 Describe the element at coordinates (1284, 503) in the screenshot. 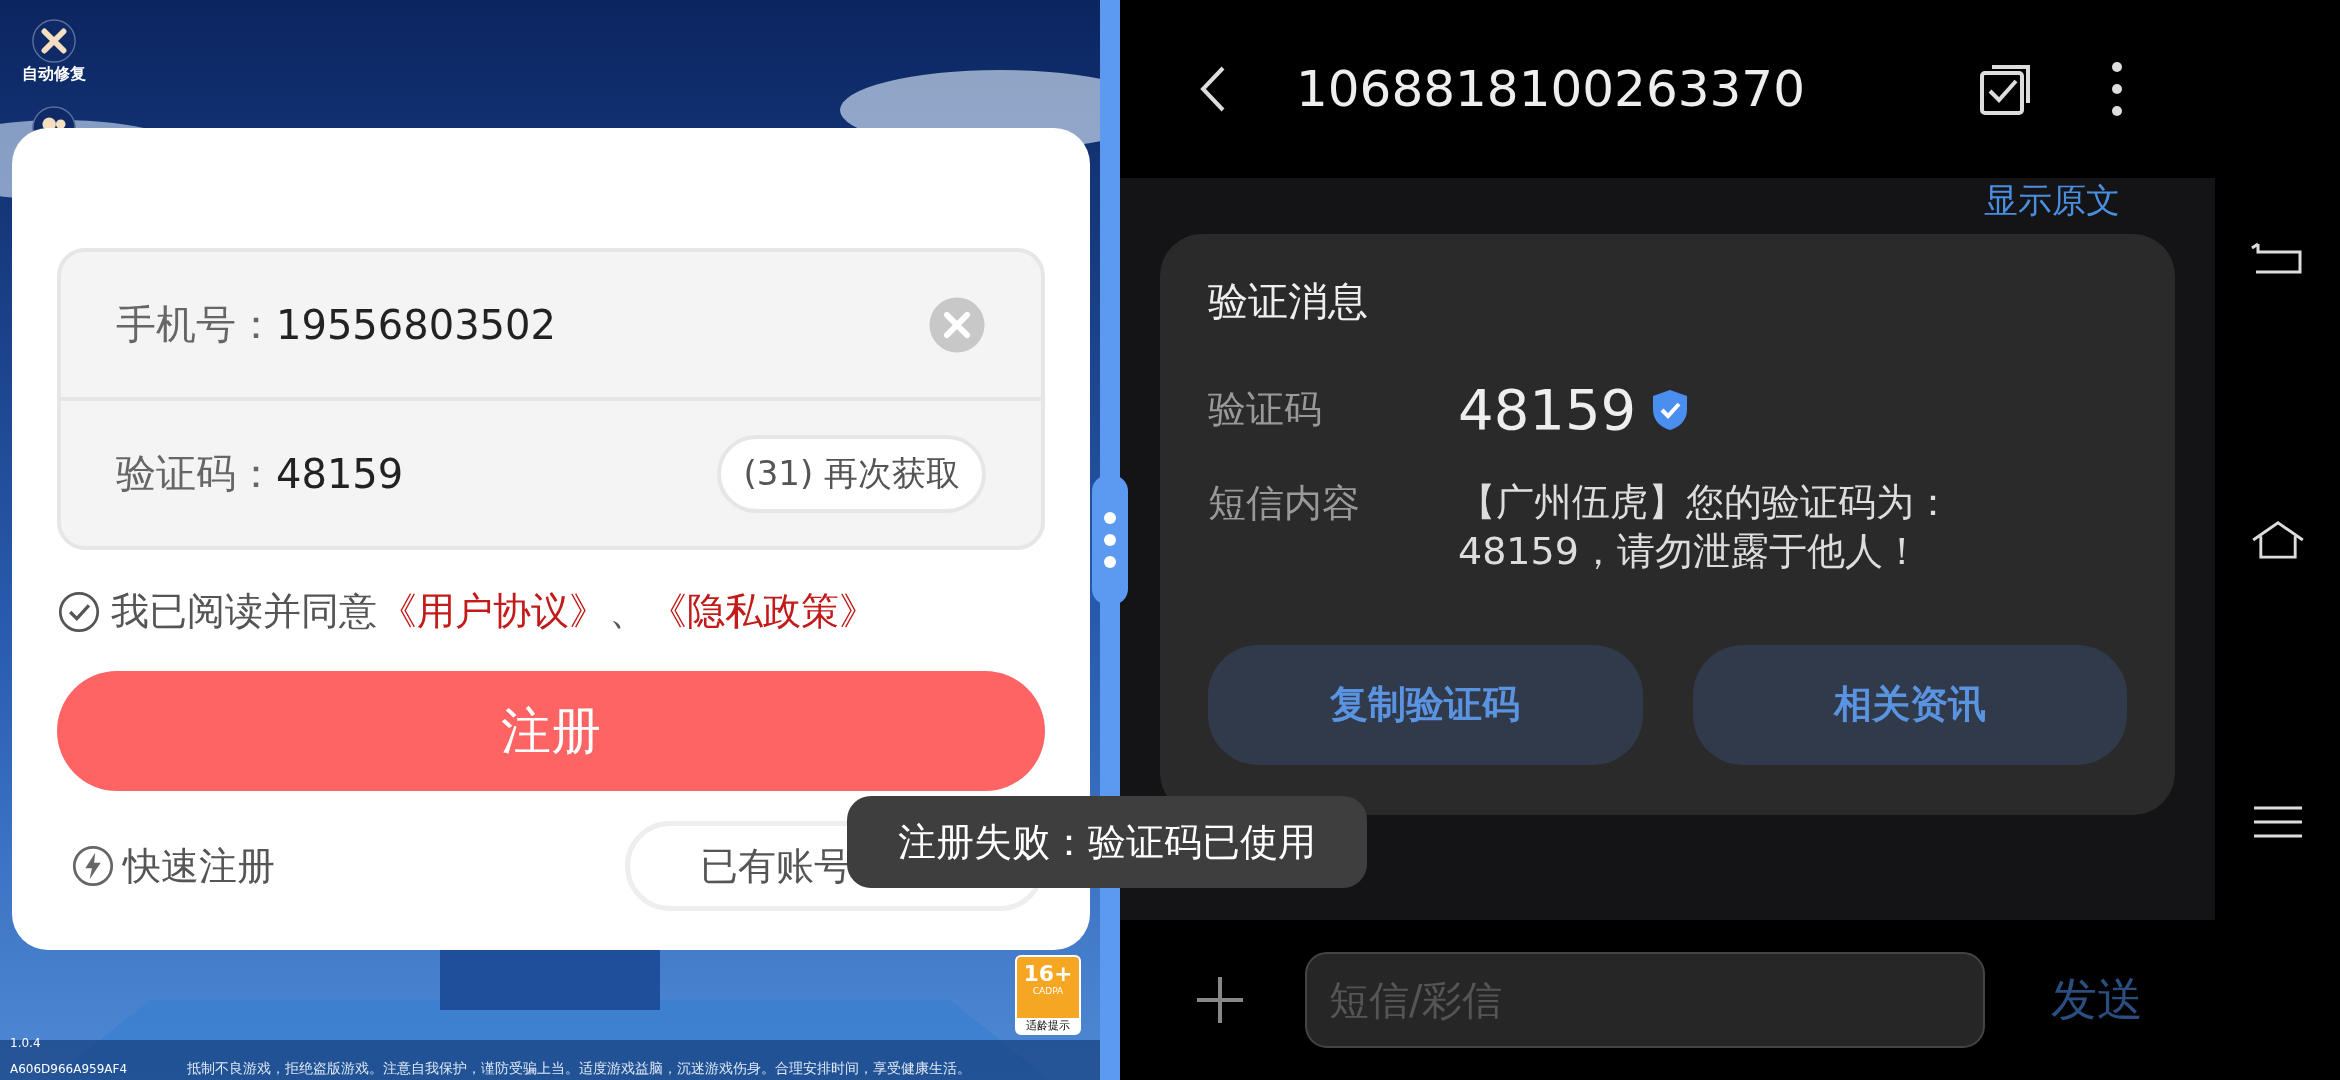

I see `content-label: 短信内容` at that location.